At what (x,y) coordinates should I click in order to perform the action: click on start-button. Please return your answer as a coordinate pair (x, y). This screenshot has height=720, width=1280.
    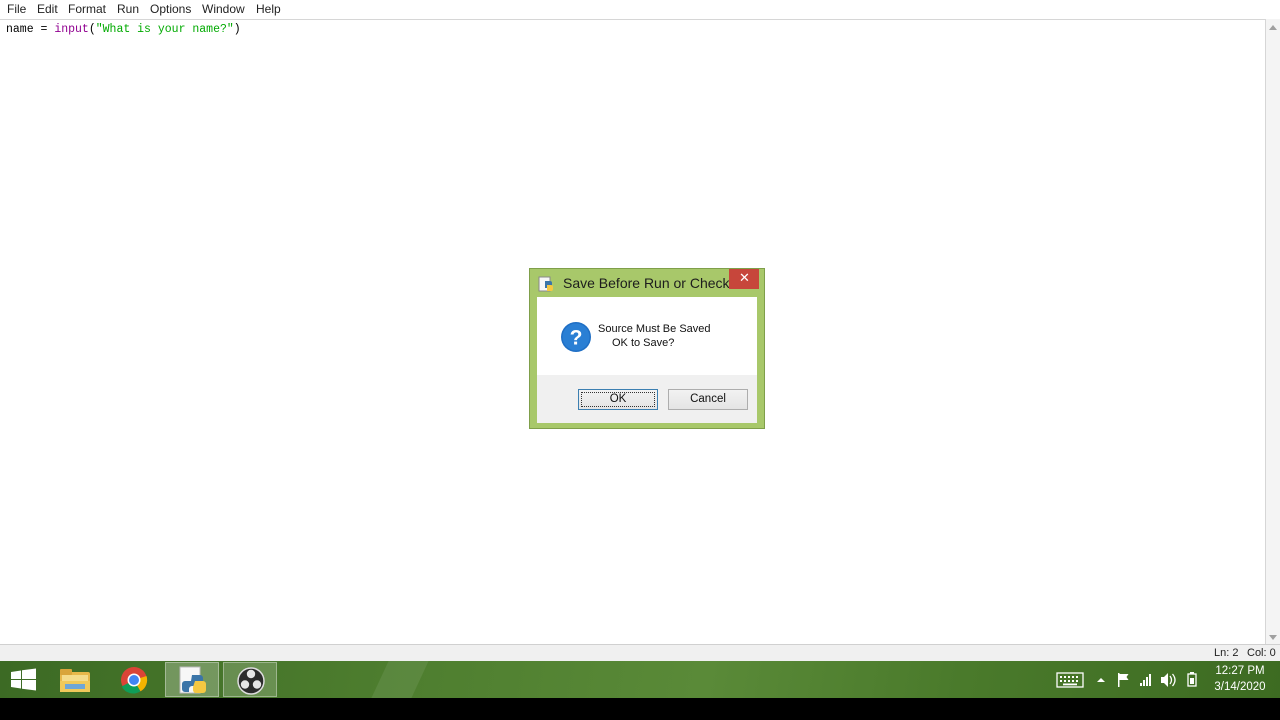
    Looking at the image, I should click on (27, 679).